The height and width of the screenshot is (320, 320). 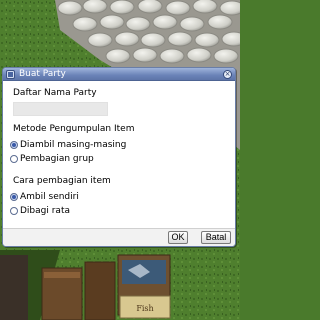 I want to click on share-method-label: Cara pembagian item, so click(x=62, y=181).